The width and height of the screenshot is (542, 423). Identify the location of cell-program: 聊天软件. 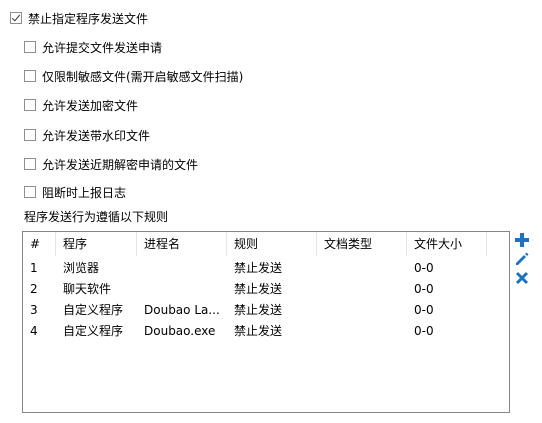
(87, 289).